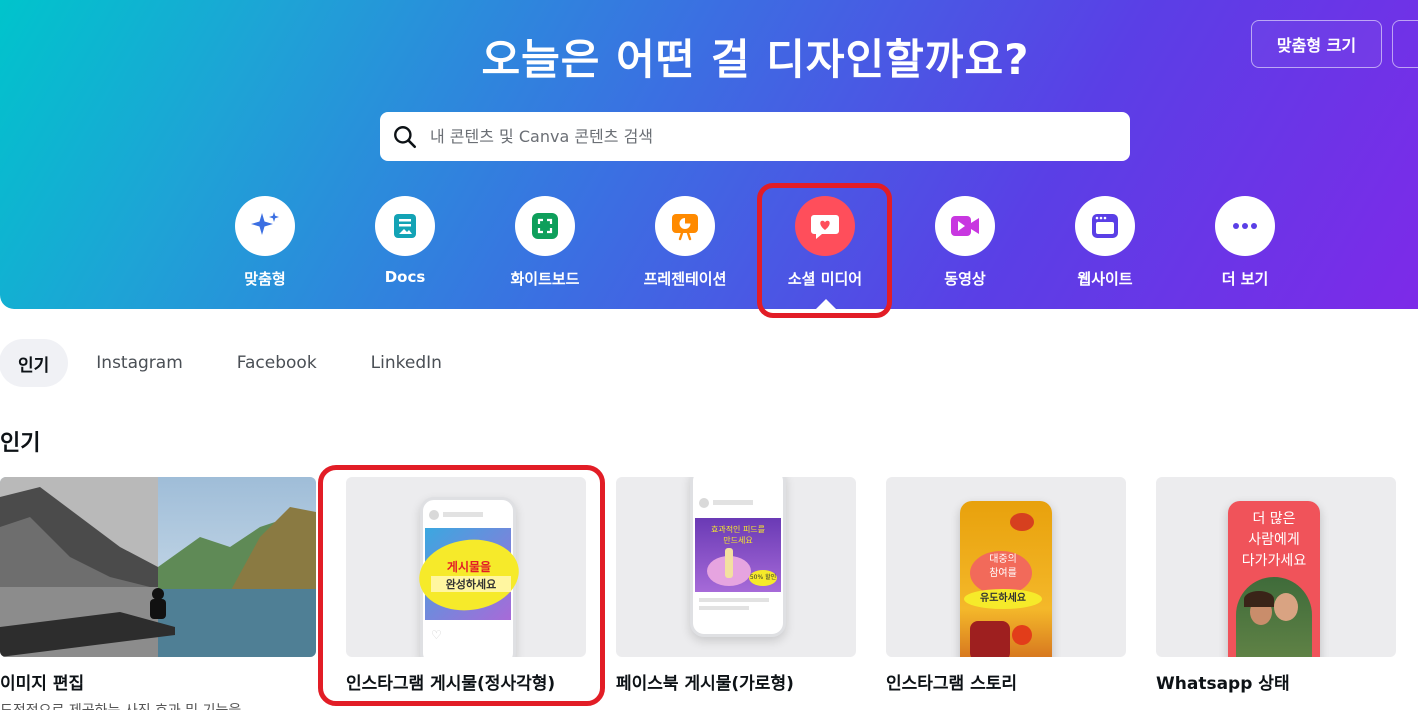 Image resolution: width=1418 pixels, height=710 pixels. I want to click on category-whiteboard: 화이트보드, so click(545, 242).